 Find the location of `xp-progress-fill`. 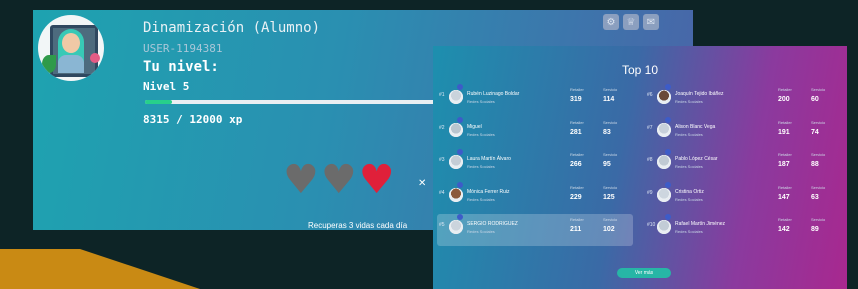

xp-progress-fill is located at coordinates (158, 102).